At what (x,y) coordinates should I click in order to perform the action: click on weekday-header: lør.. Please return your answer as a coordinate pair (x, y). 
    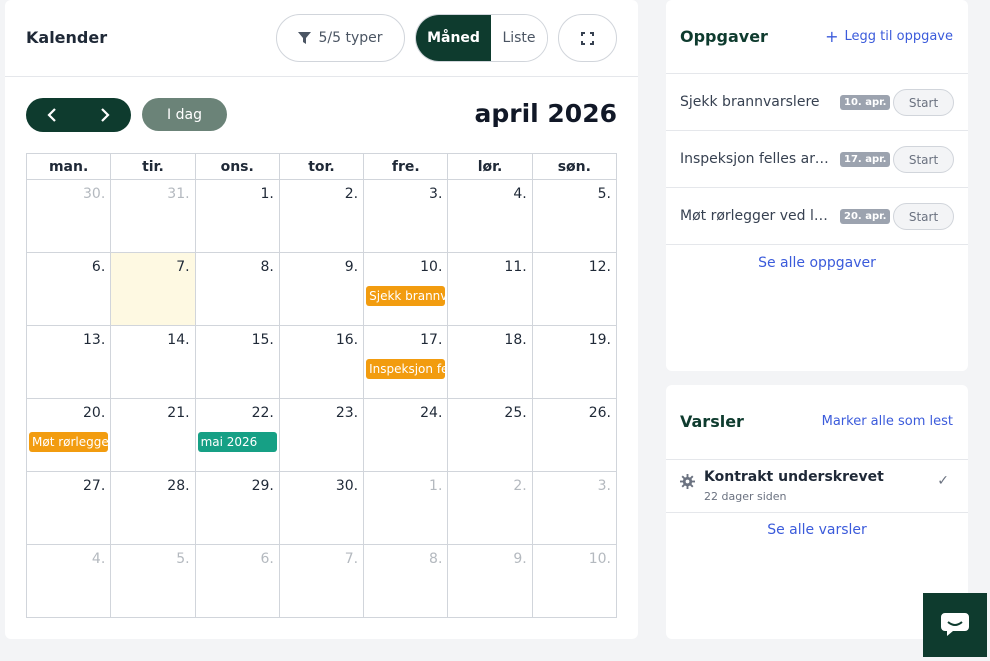
    Looking at the image, I should click on (490, 167).